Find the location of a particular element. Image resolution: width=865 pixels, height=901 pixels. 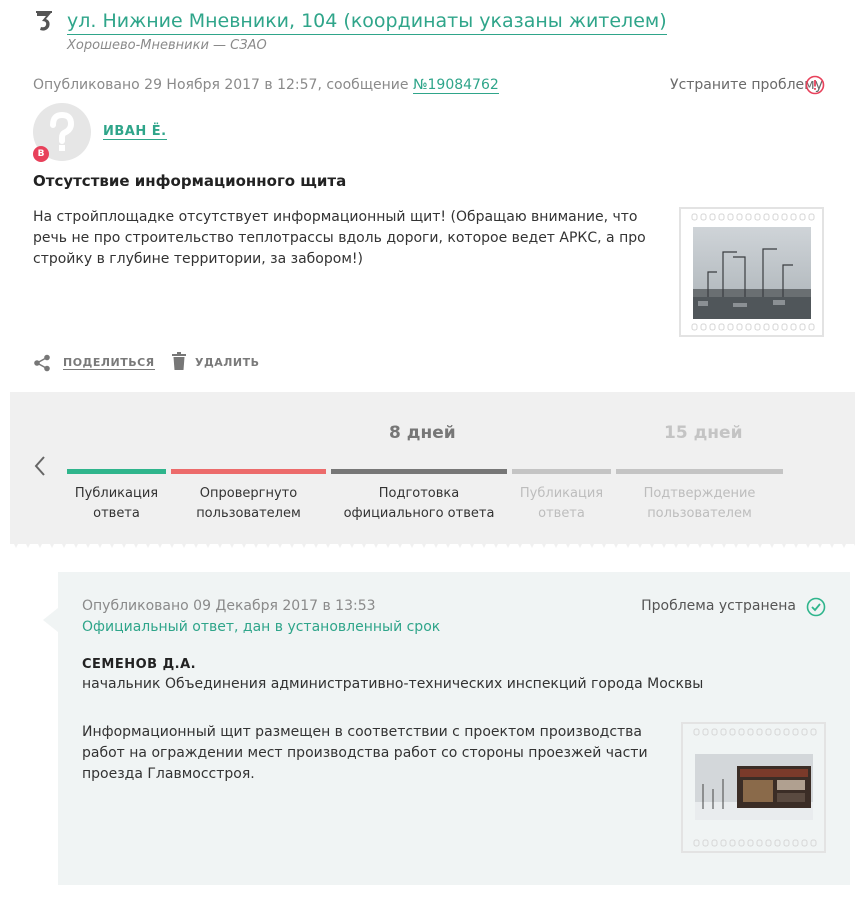

info-board-photo is located at coordinates (754, 787).